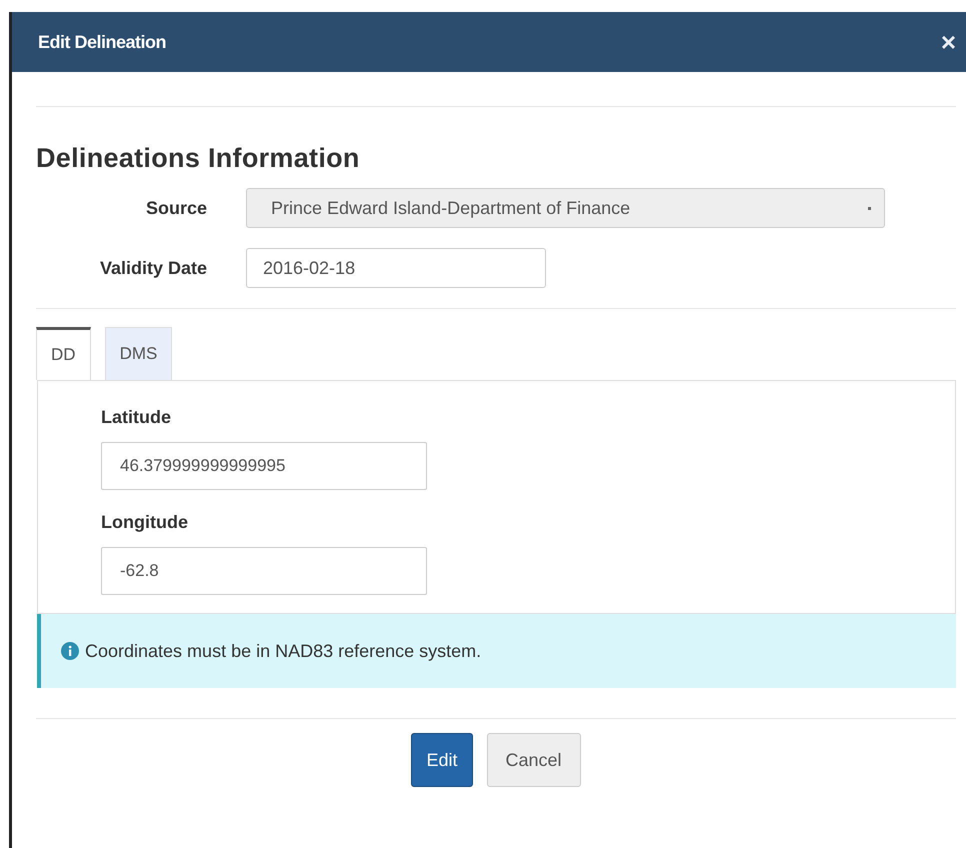 The width and height of the screenshot is (966, 848). Describe the element at coordinates (869, 208) in the screenshot. I see `caret-icon` at that location.